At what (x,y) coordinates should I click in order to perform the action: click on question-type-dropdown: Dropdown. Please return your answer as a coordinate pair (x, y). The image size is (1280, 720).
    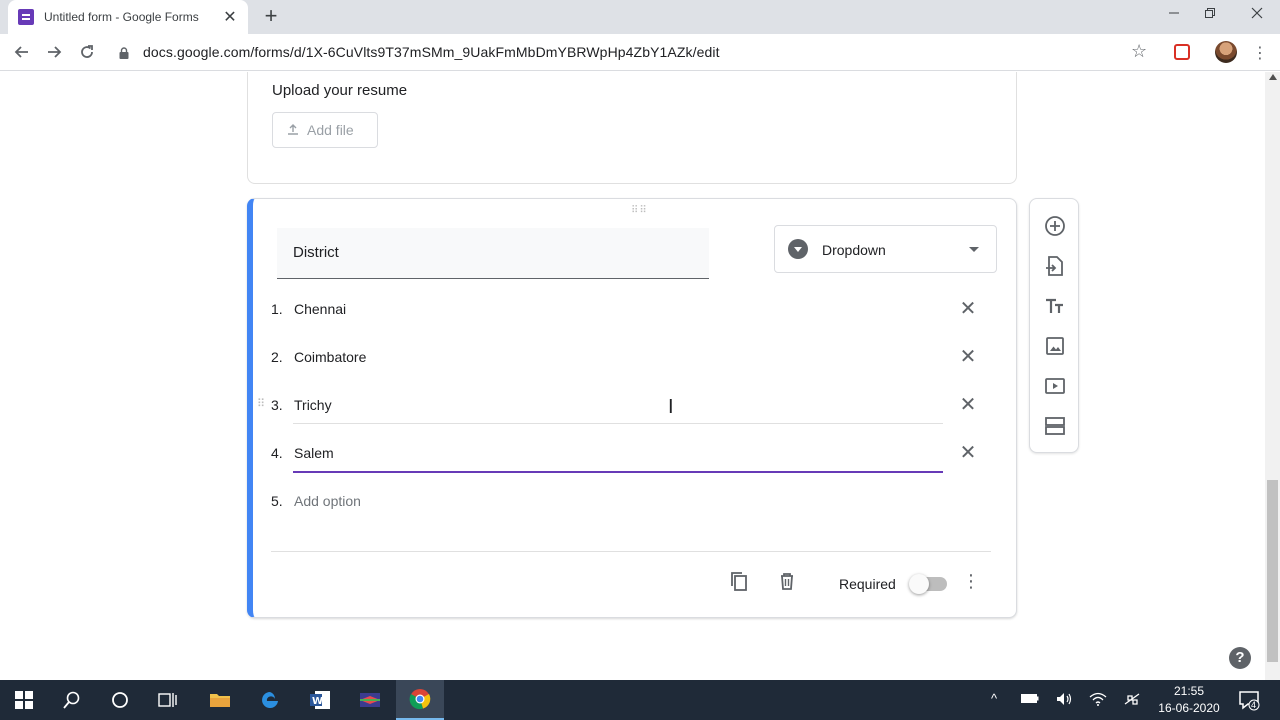
    Looking at the image, I should click on (885, 249).